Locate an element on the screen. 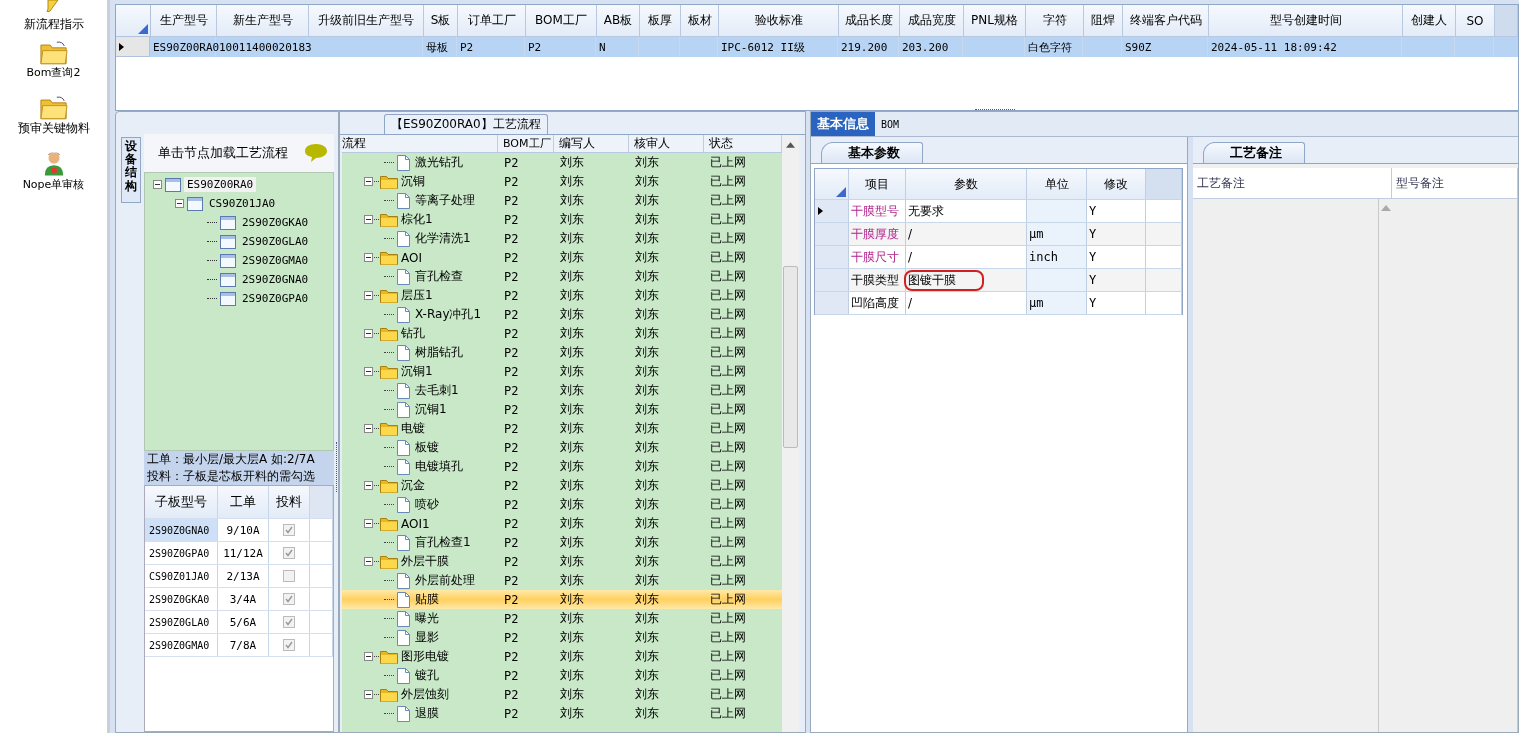  nav-label: 新流程指示 is located at coordinates (53, 24).